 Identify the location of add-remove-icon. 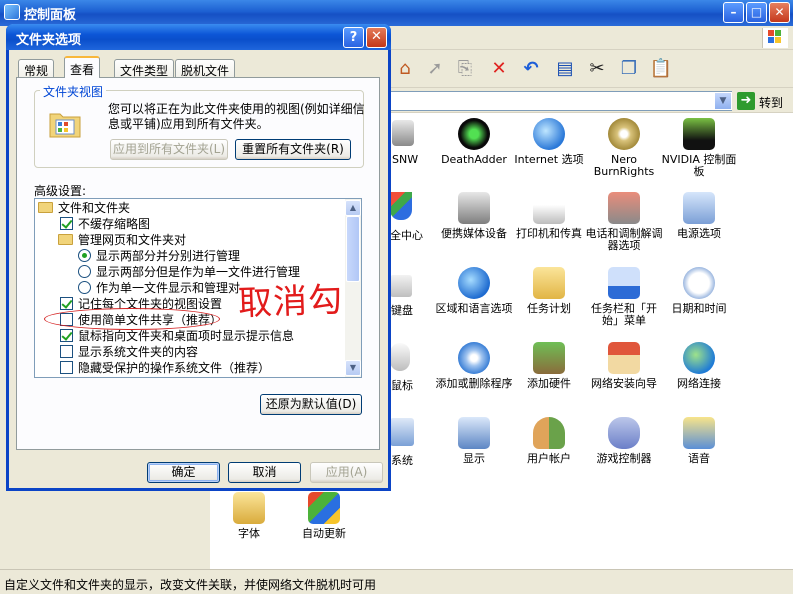
(474, 358).